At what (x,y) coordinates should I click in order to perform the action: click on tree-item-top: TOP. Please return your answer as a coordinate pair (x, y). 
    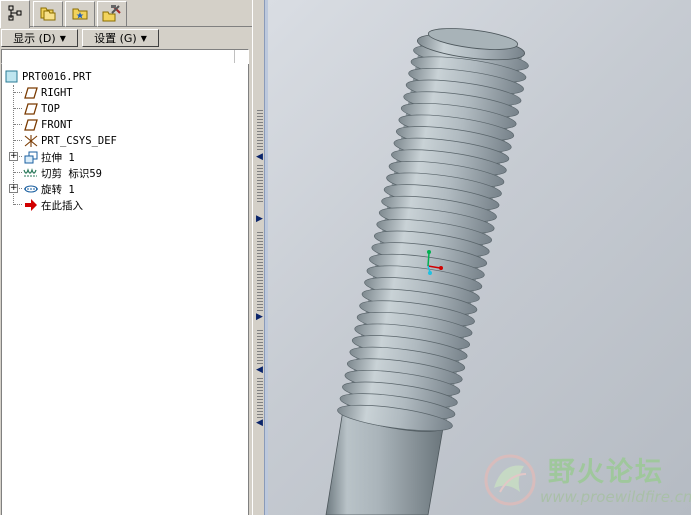
    Looking at the image, I should click on (41, 109).